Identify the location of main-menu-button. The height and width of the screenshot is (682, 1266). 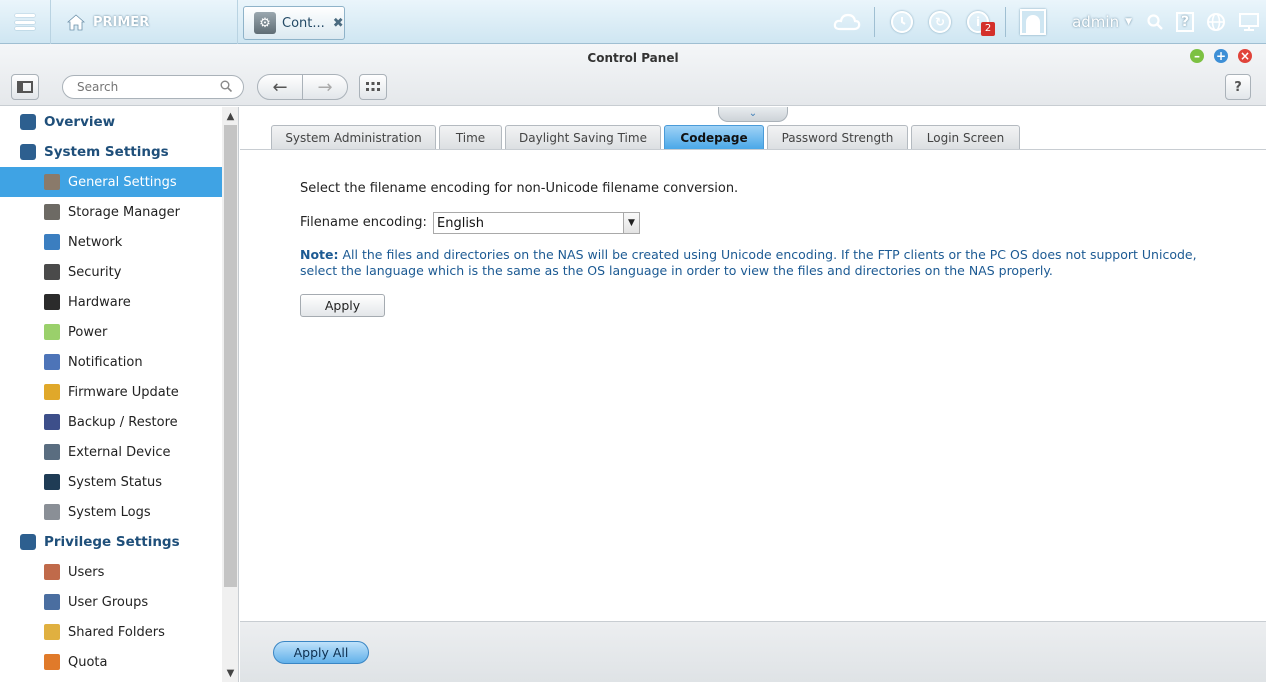
(25, 22).